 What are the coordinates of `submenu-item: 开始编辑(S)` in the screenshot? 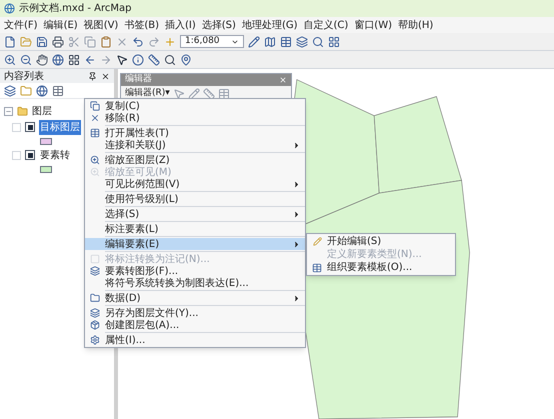 It's located at (381, 241).